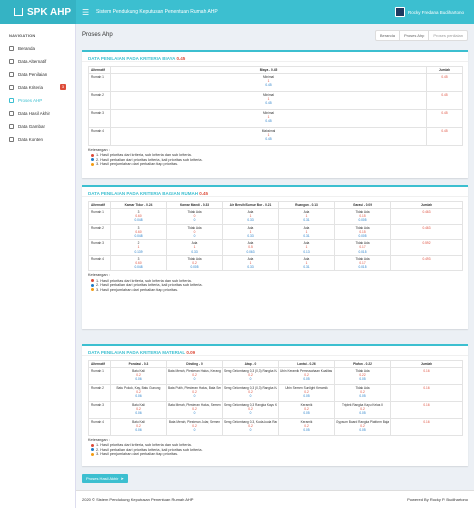 The width and height of the screenshot is (474, 508). Describe the element at coordinates (250, 220) in the screenshot. I see `weighted-value: 0.33` at that location.